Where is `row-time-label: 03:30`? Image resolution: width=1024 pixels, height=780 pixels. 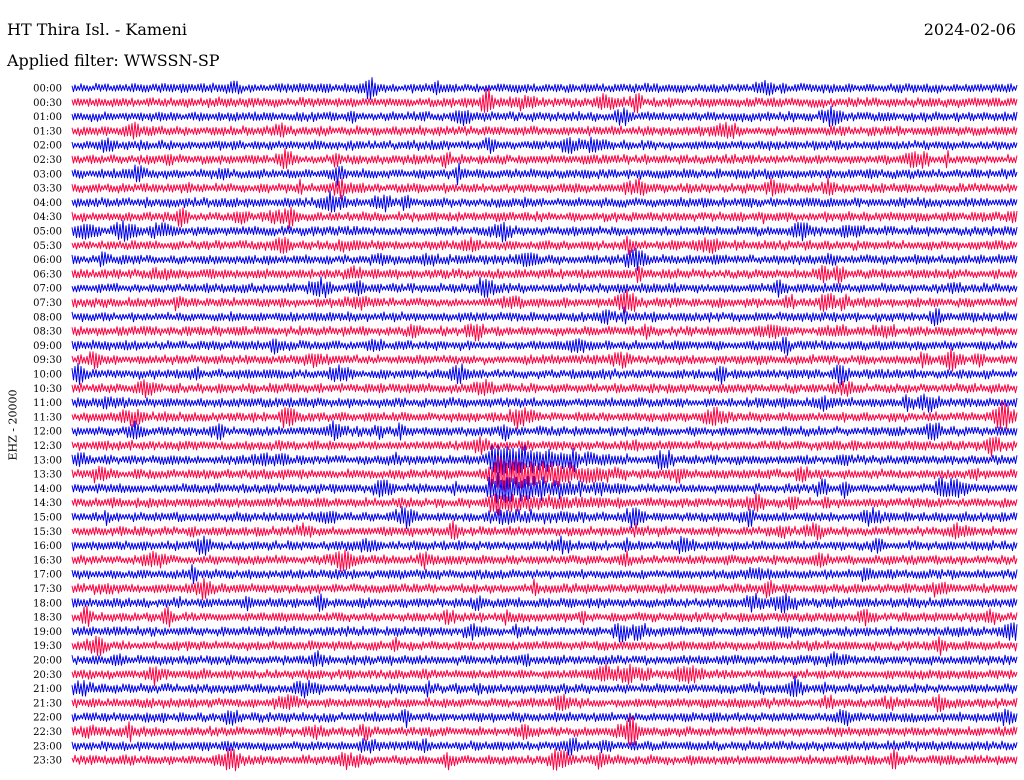 row-time-label: 03:30 is located at coordinates (47, 189).